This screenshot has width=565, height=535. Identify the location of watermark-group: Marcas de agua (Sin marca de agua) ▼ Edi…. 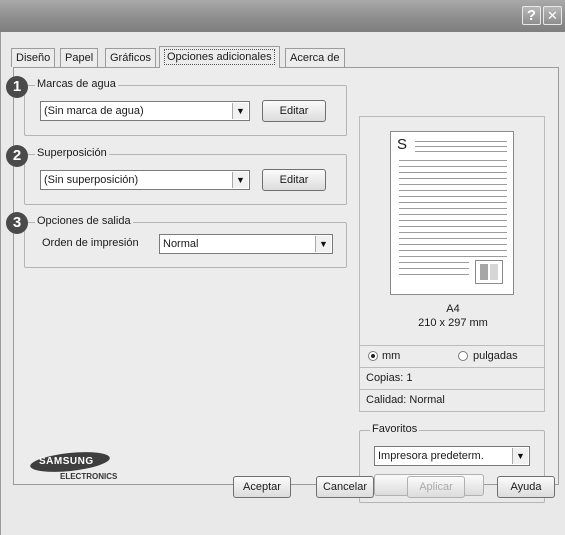
(185, 107).